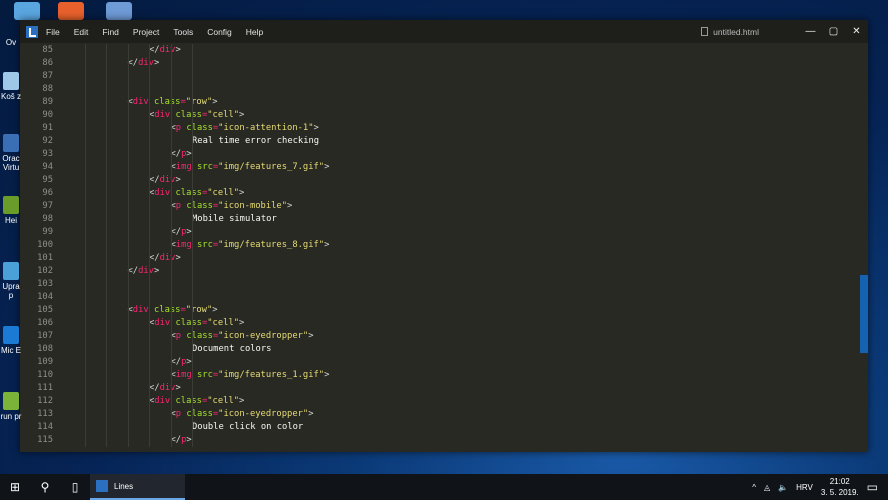 The width and height of the screenshot is (888, 500). What do you see at coordinates (11, 153) in the screenshot?
I see `desktop-icon: Orac Virtu` at bounding box center [11, 153].